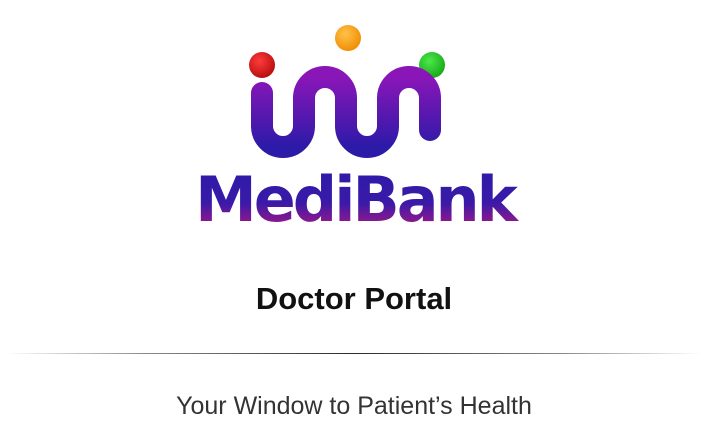 The width and height of the screenshot is (708, 423). Describe the element at coordinates (354, 353) in the screenshot. I see `section-divider` at that location.